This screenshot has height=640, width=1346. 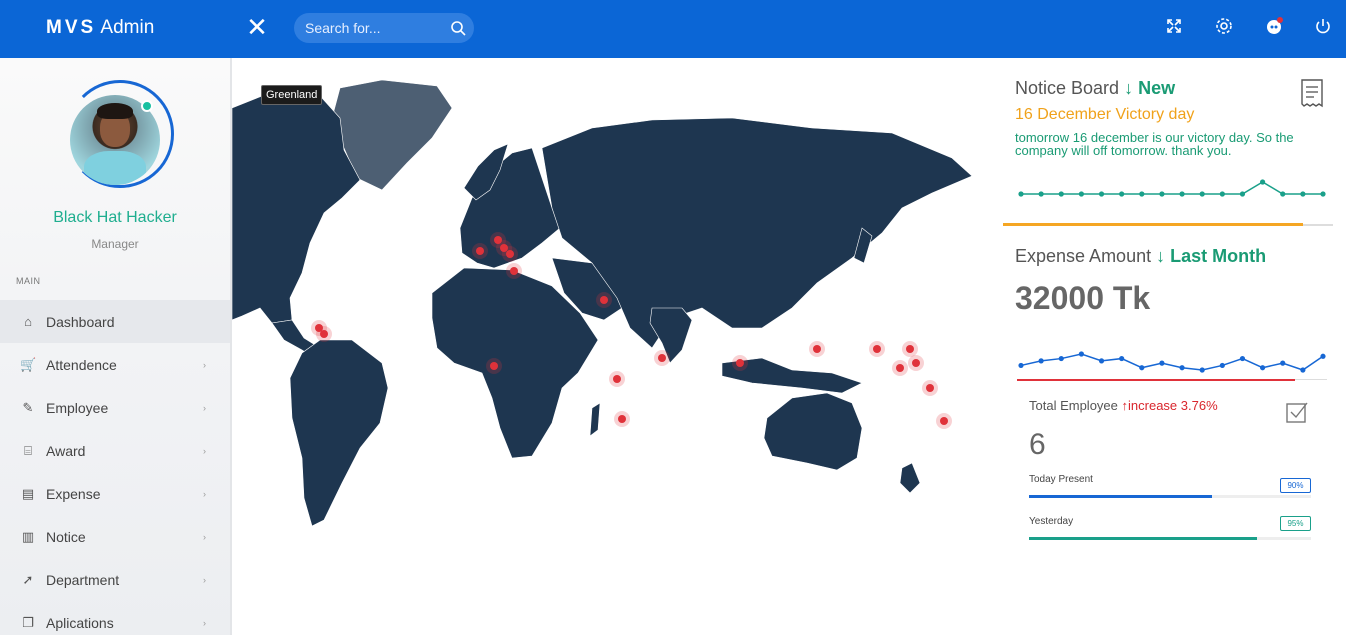 I want to click on sidebar-item-department: ➚ Department ›, so click(x=115, y=579).